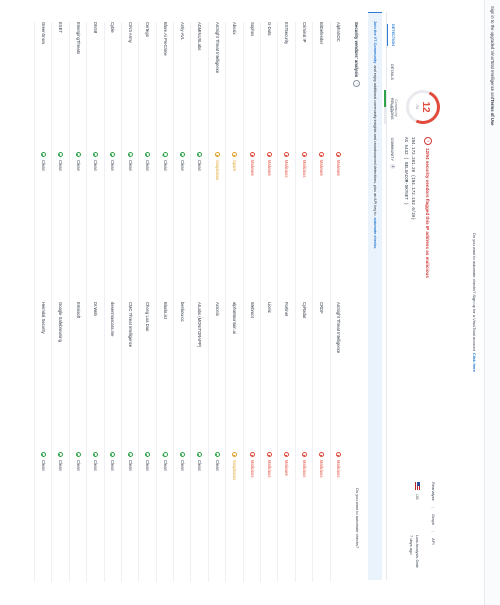 The height and width of the screenshot is (605, 500). I want to click on help-icon: ?, so click(356, 84).